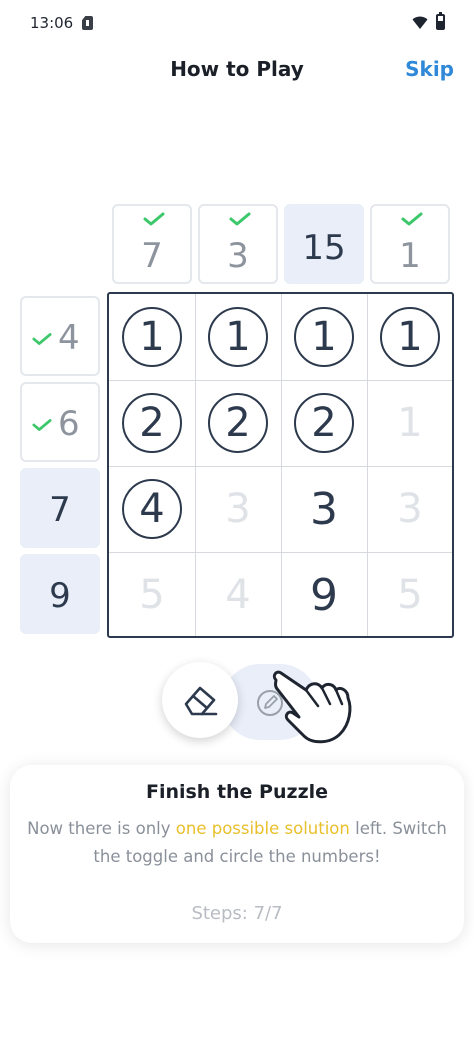 The width and height of the screenshot is (474, 1053). What do you see at coordinates (238, 256) in the screenshot?
I see `column-clue-value: 3` at bounding box center [238, 256].